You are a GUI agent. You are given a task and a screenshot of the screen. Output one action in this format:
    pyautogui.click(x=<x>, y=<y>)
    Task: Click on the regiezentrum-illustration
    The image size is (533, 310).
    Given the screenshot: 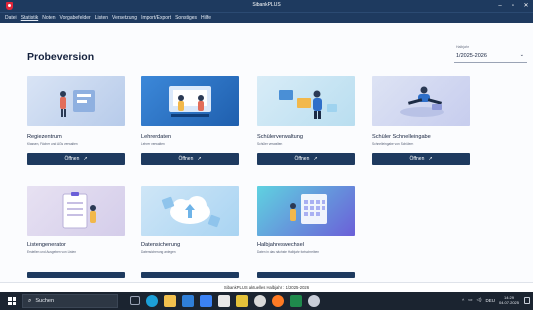 What is the action you would take?
    pyautogui.click(x=76, y=101)
    